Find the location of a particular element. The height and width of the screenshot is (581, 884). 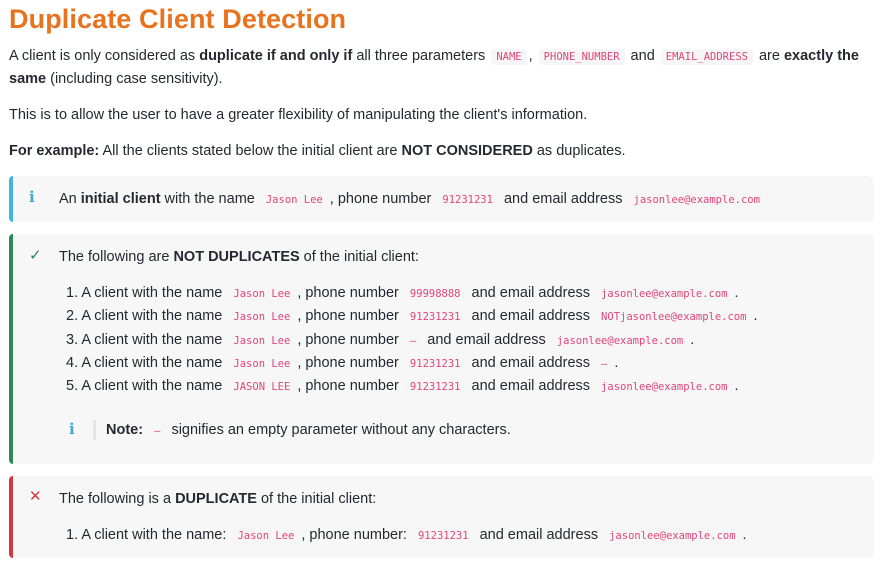

note-divider is located at coordinates (94, 430).